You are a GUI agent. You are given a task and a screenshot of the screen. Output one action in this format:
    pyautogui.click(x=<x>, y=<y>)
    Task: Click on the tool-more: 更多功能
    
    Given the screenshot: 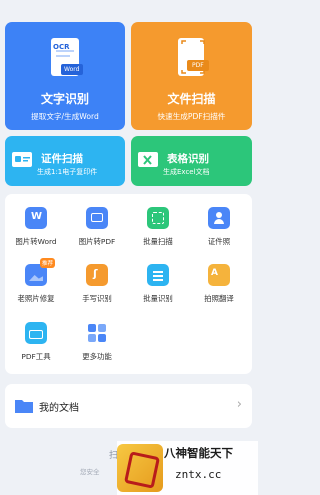 What is the action you would take?
    pyautogui.click(x=97, y=342)
    